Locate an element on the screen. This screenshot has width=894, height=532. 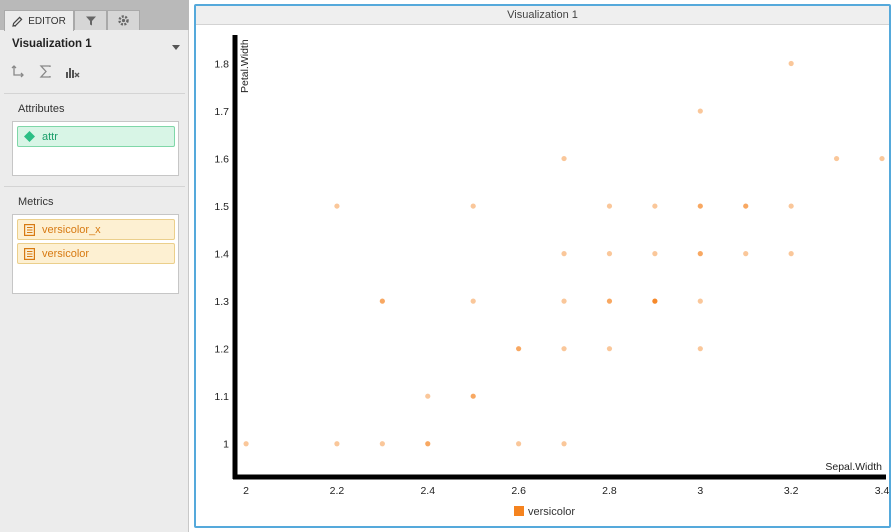
tab-editor: EDITOR is located at coordinates (39, 20).